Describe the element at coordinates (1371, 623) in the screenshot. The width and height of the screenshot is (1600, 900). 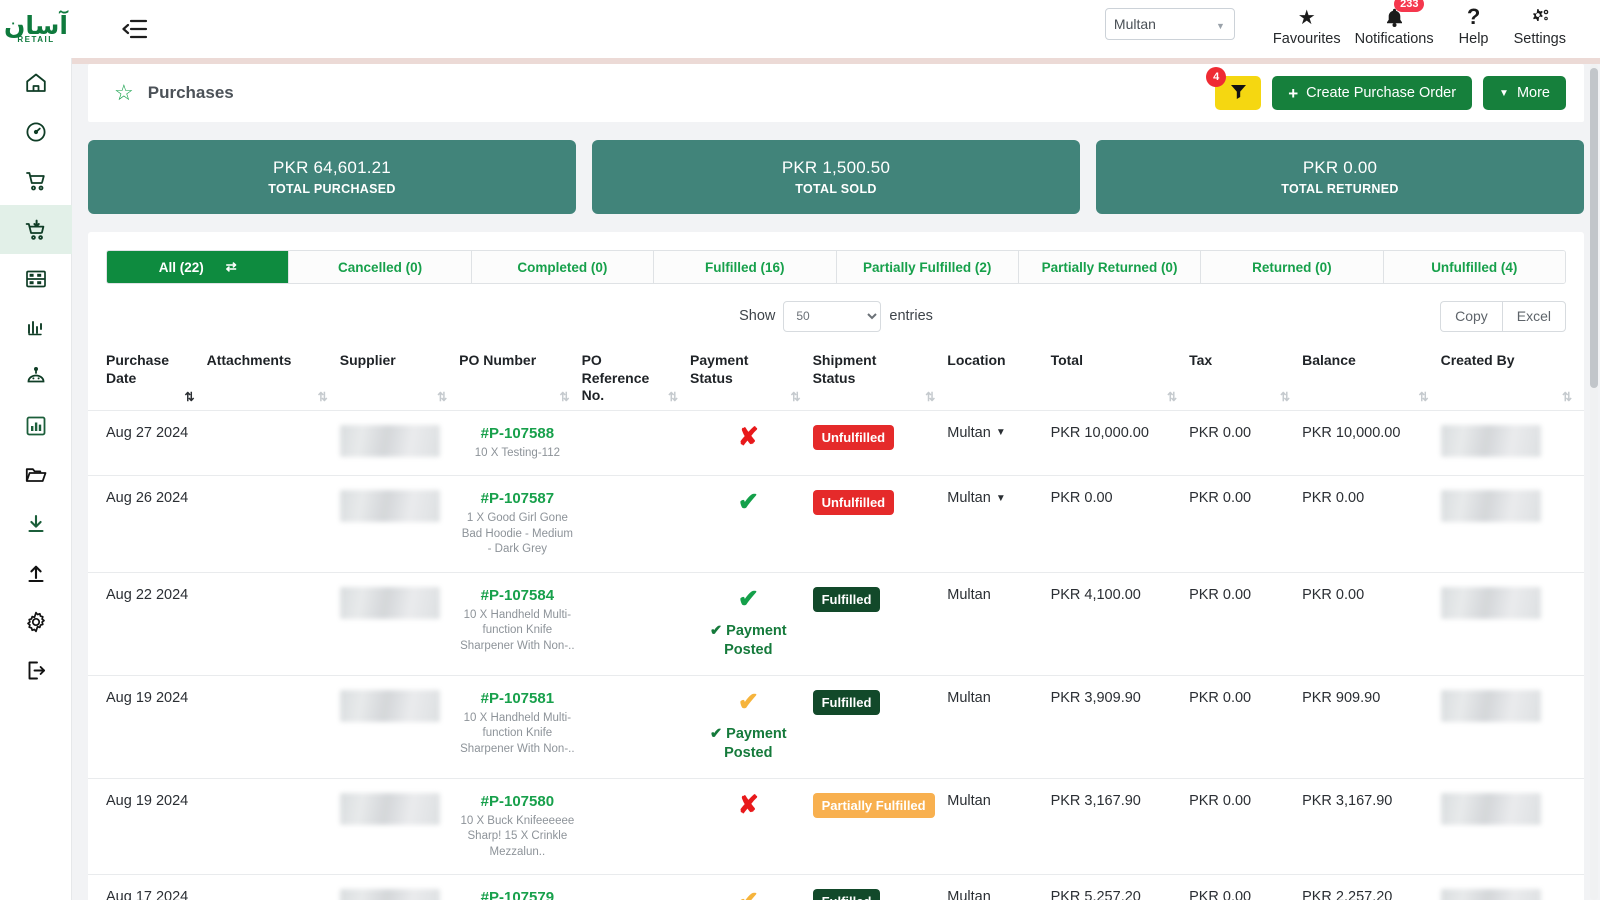
I see `cell-balance: PKR 0.00` at that location.